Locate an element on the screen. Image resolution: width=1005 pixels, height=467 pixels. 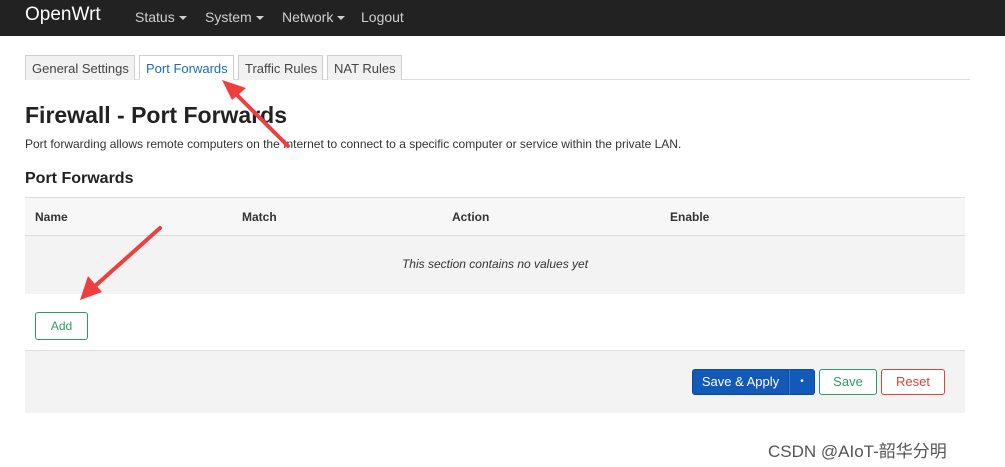
nav-status-label: Status is located at coordinates (155, 17).